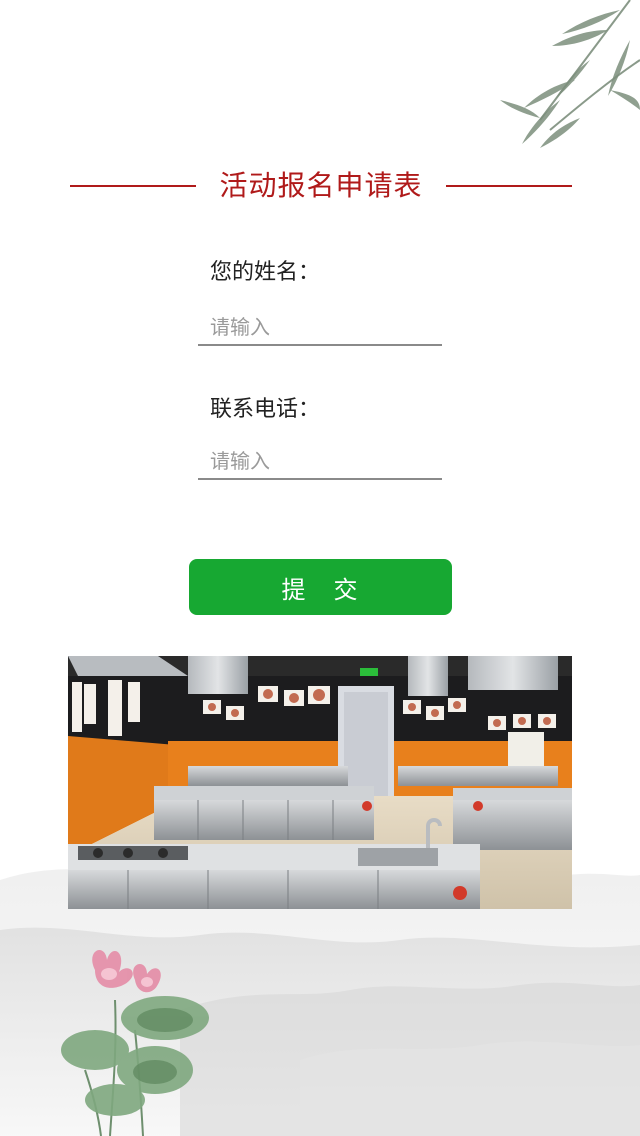 Image resolution: width=640 pixels, height=1136 pixels. I want to click on submit-button: 提 交, so click(320, 587).